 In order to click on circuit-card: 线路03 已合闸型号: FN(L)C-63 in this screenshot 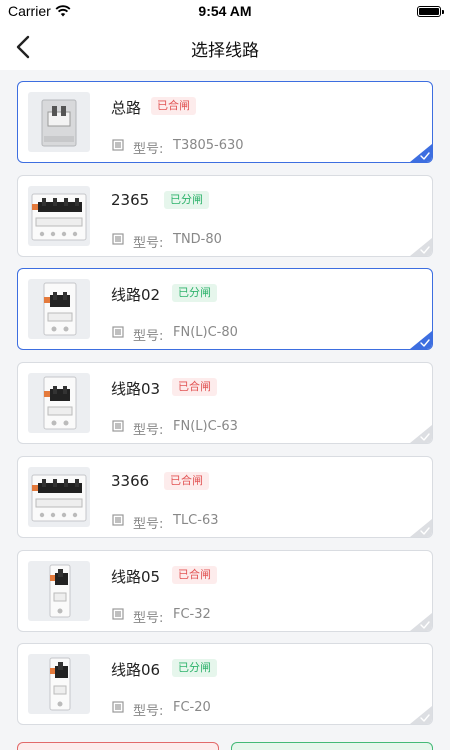, I will do `click(225, 403)`.